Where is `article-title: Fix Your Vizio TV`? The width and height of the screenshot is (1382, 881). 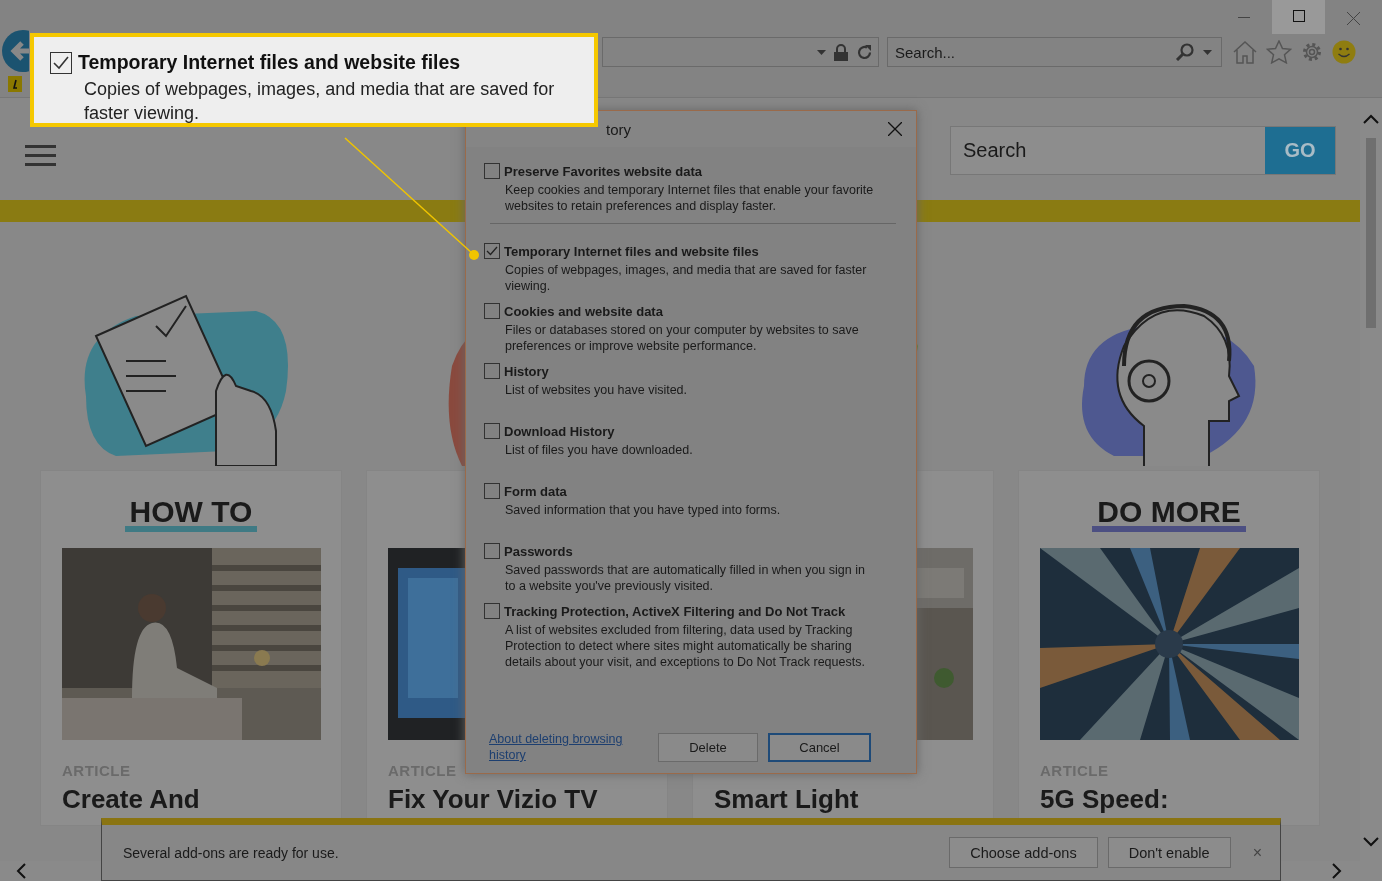 article-title: Fix Your Vizio TV is located at coordinates (493, 799).